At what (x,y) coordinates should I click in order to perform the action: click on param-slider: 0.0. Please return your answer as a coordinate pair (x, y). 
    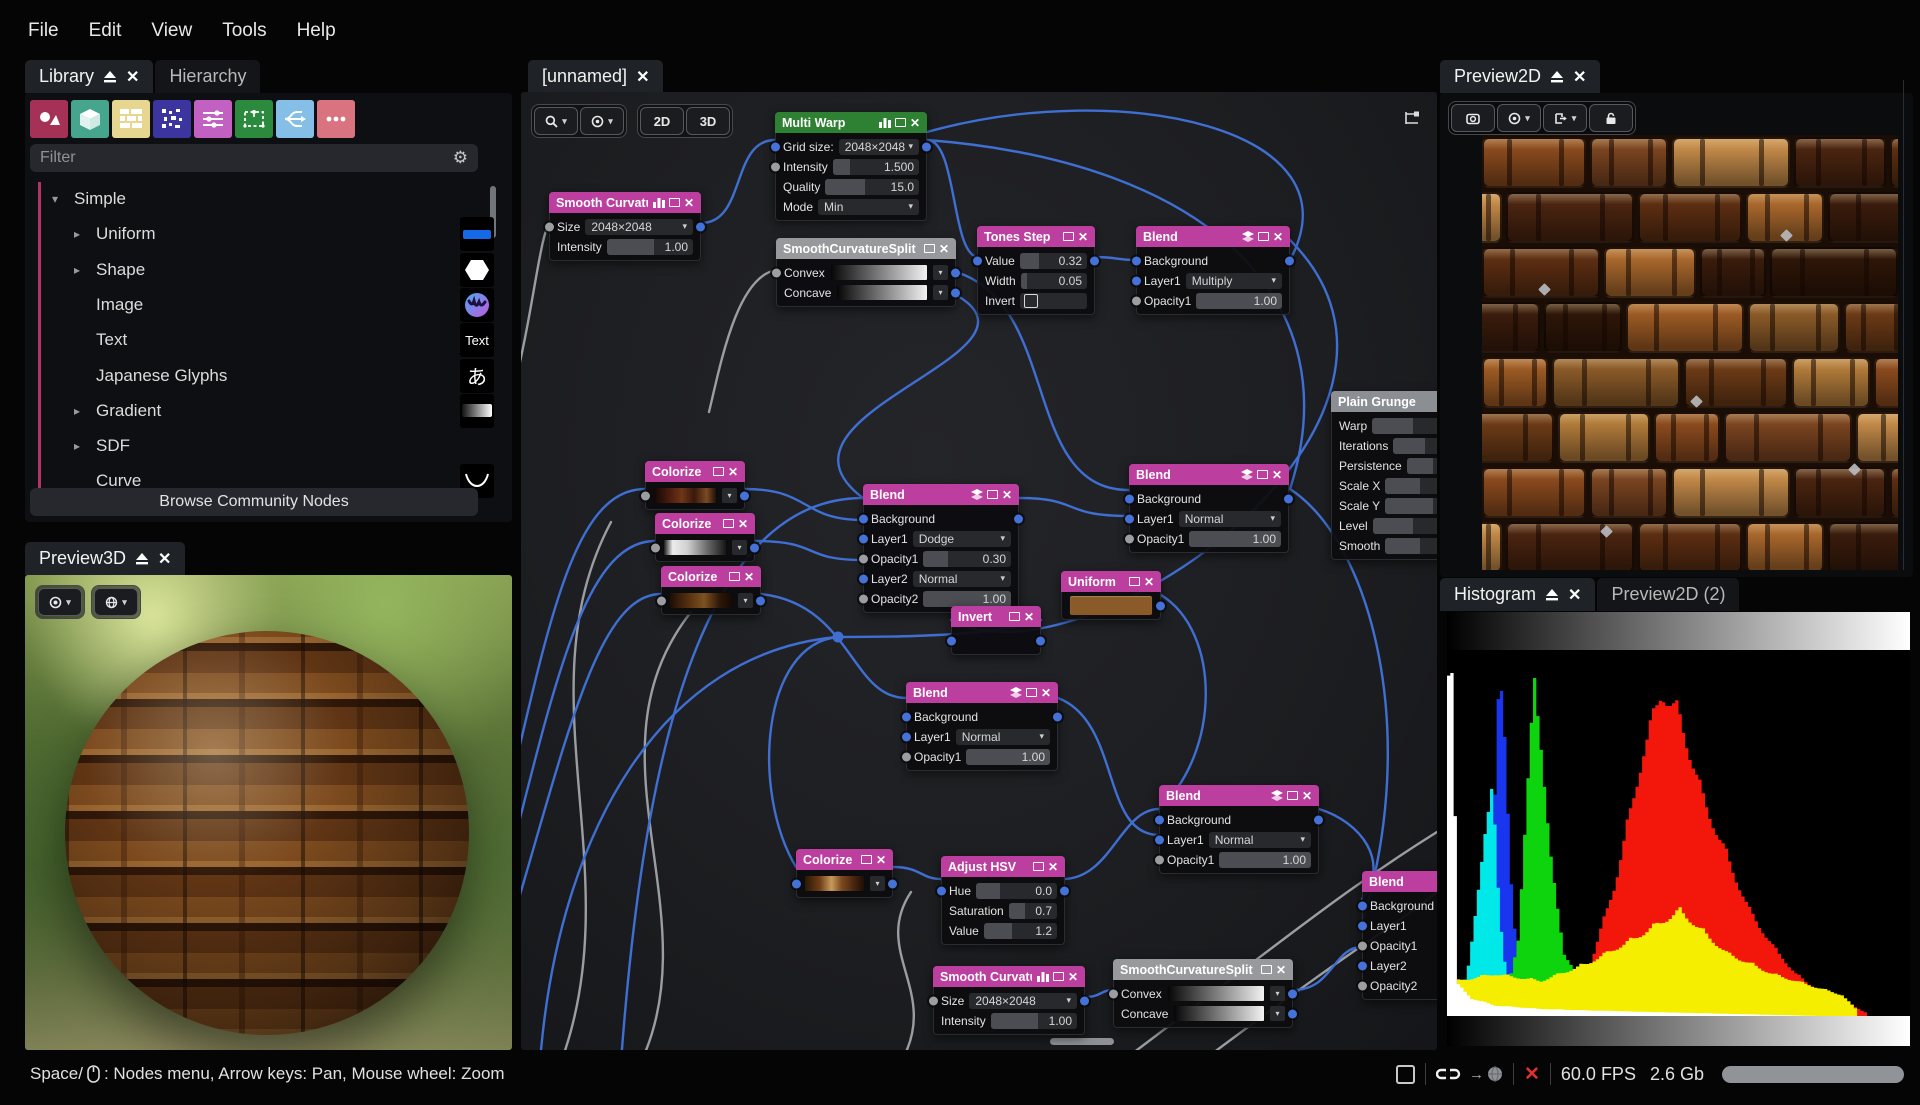
    Looking at the image, I should click on (1016, 890).